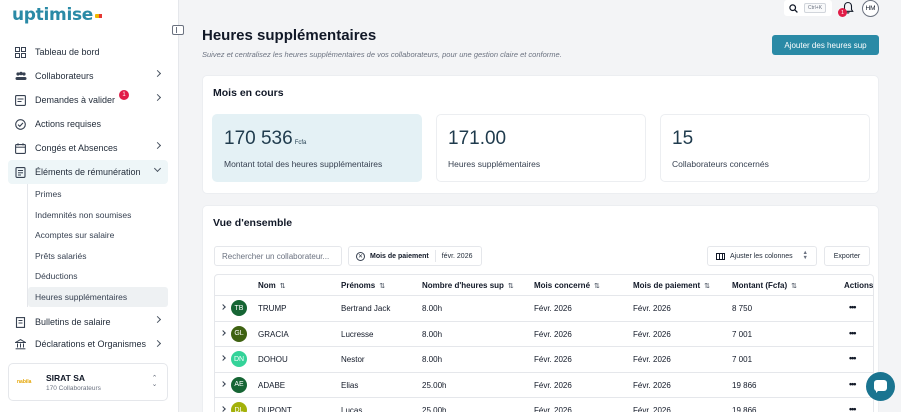 Image resolution: width=901 pixels, height=412 pixels. Describe the element at coordinates (303, 164) in the screenshot. I see `kpi-label: Montant total des heures supplémentaires` at that location.